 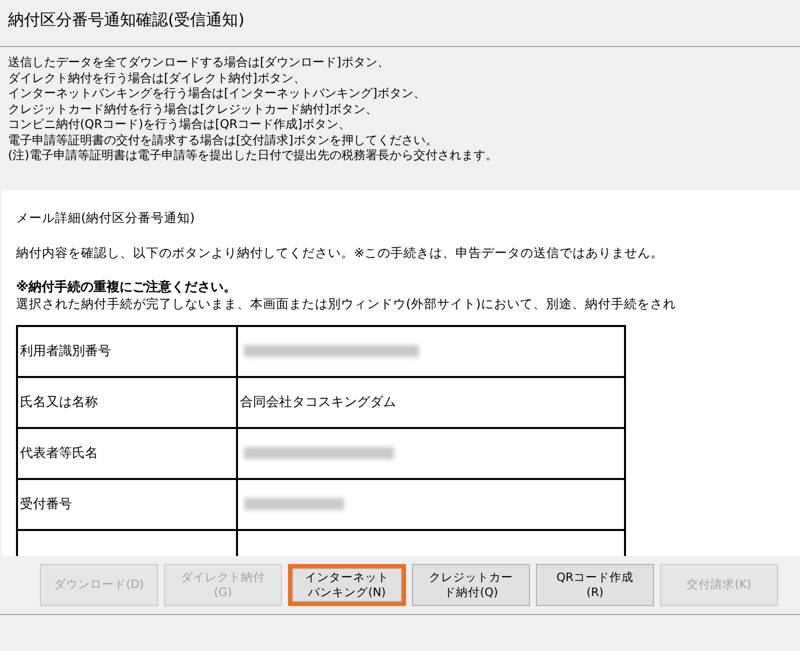 What do you see at coordinates (223, 140) in the screenshot?
I see `instruction-line: 電子申請等証明書の交付を請求する場合は[交付請求]ボタンを押してください。` at bounding box center [223, 140].